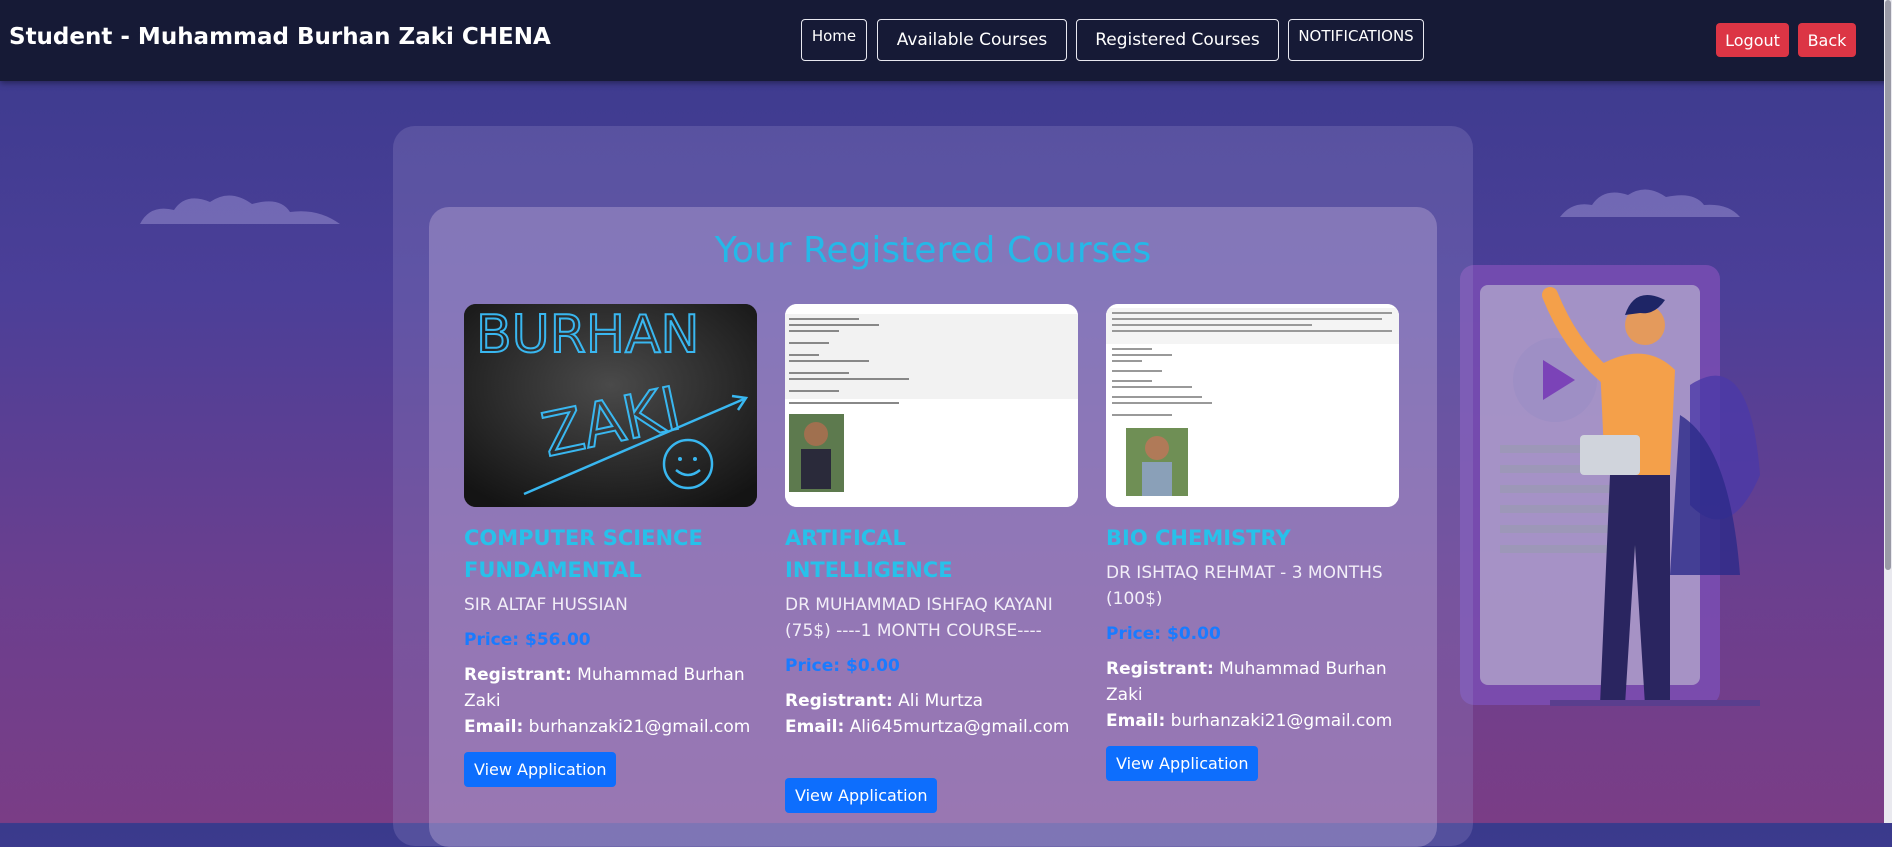 This screenshot has width=1892, height=847. I want to click on student-name-brand: Student - Muhammad Burhan Zaki CHENA, so click(280, 37).